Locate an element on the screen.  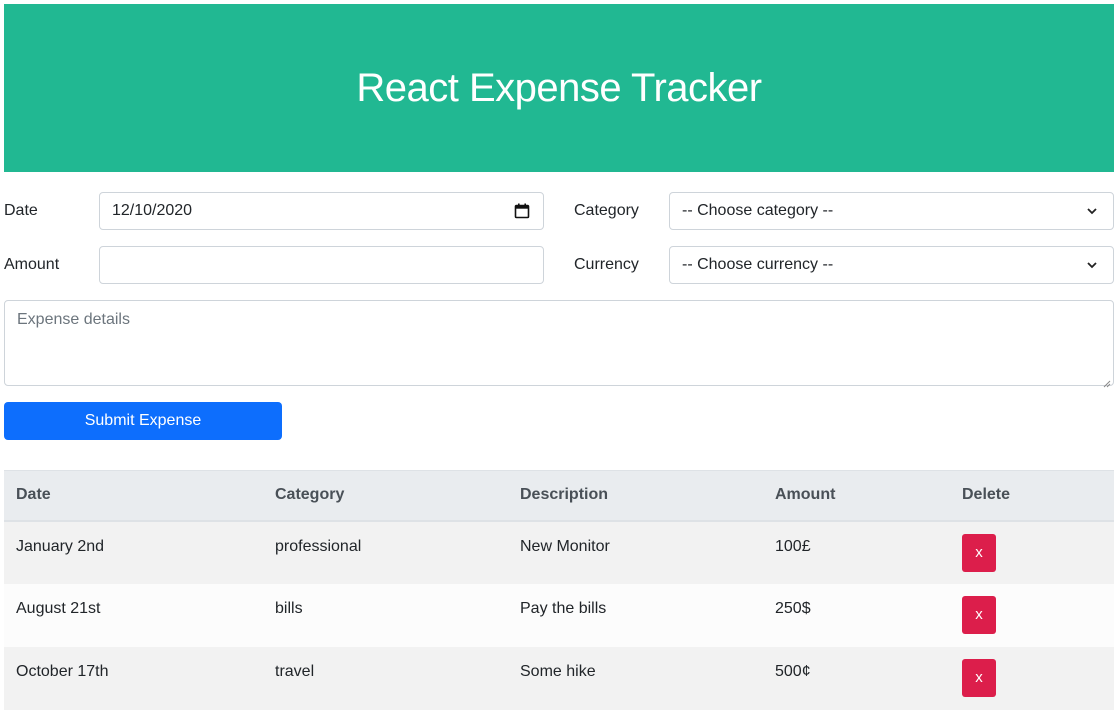
cell-category: professional is located at coordinates (318, 546).